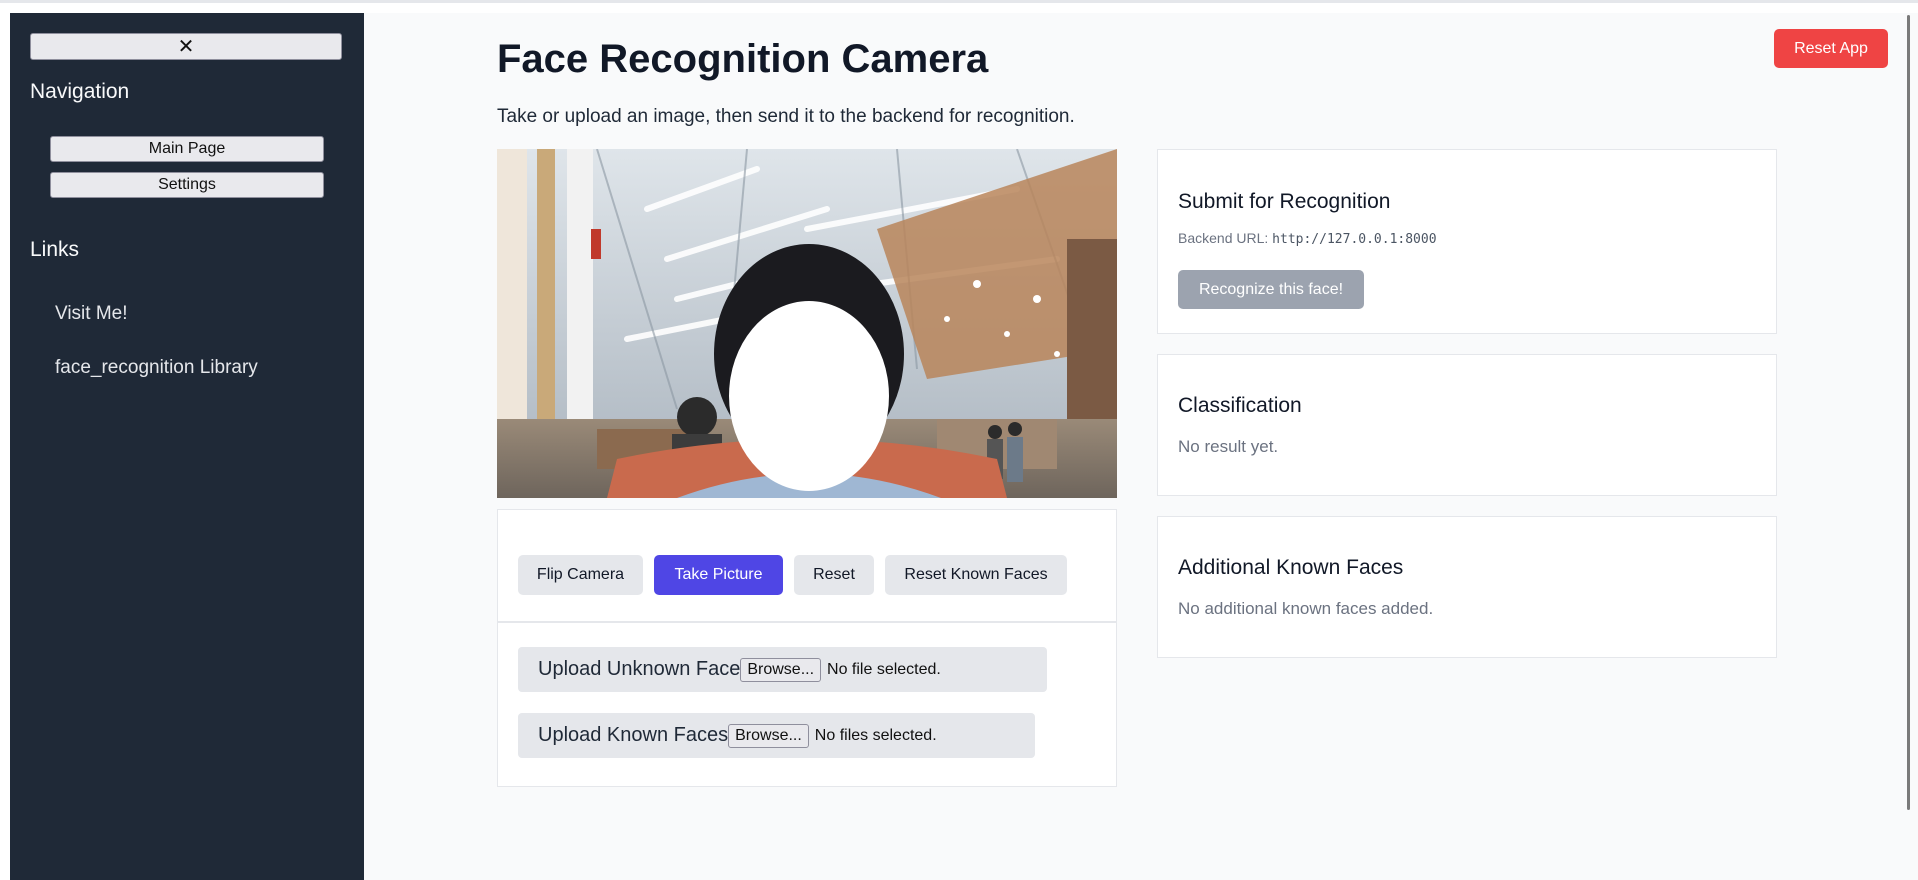 The image size is (1918, 880). Describe the element at coordinates (1831, 48) in the screenshot. I see `reset-app-button: Reset App` at that location.